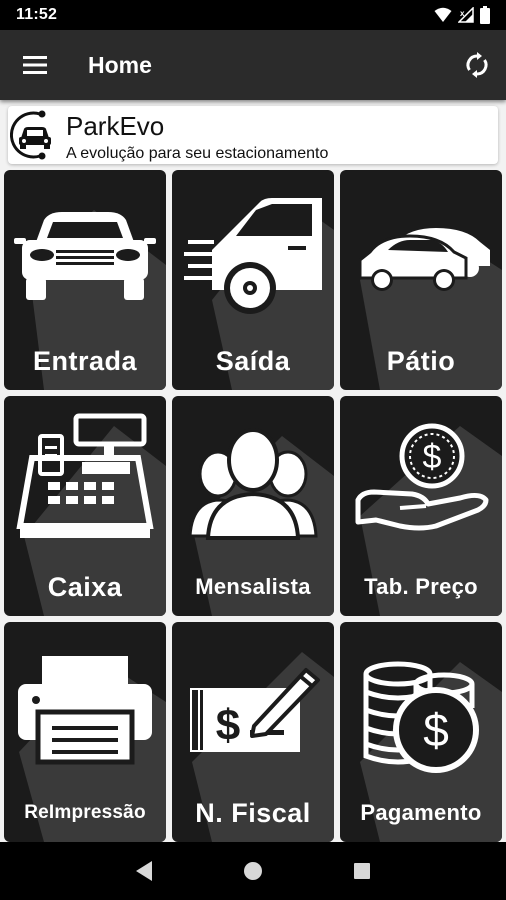 This screenshot has height=900, width=506. Describe the element at coordinates (424, 259) in the screenshot. I see `parked-cars-icon` at that location.